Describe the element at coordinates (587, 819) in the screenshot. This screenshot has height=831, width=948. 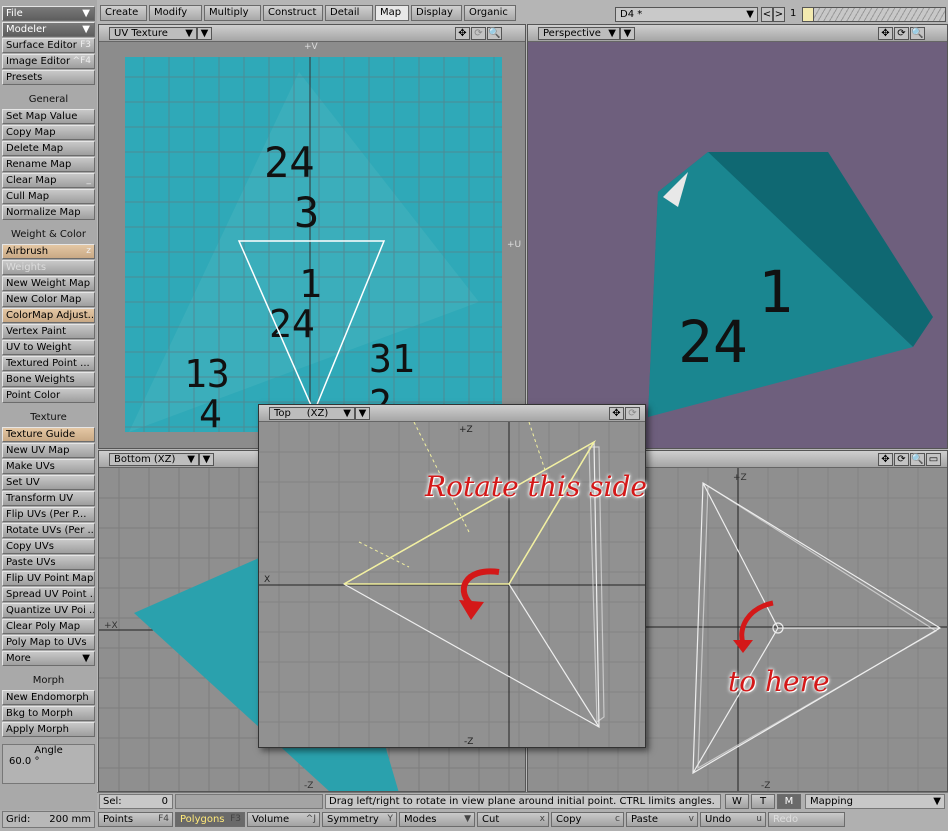
I see `copy-button: Copy c` at that location.